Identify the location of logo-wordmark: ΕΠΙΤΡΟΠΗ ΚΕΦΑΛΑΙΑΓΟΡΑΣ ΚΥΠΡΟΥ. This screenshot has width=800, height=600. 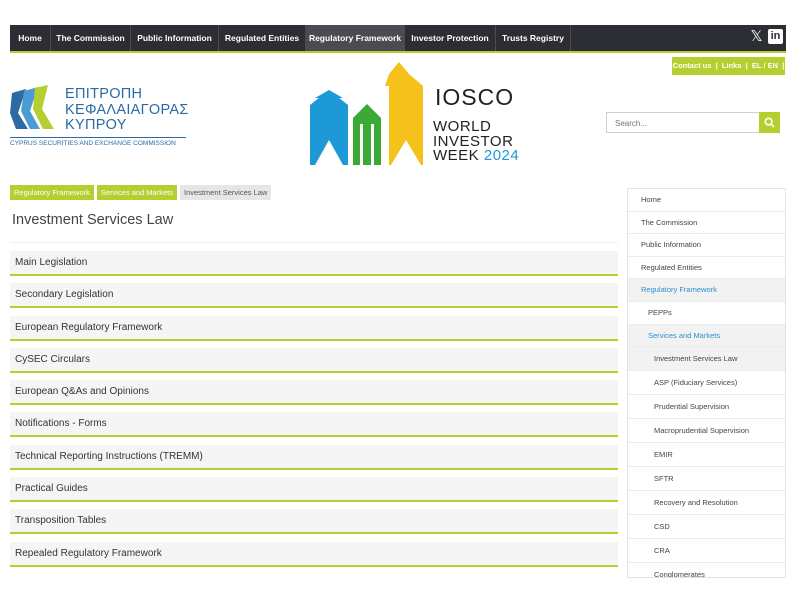
(127, 110).